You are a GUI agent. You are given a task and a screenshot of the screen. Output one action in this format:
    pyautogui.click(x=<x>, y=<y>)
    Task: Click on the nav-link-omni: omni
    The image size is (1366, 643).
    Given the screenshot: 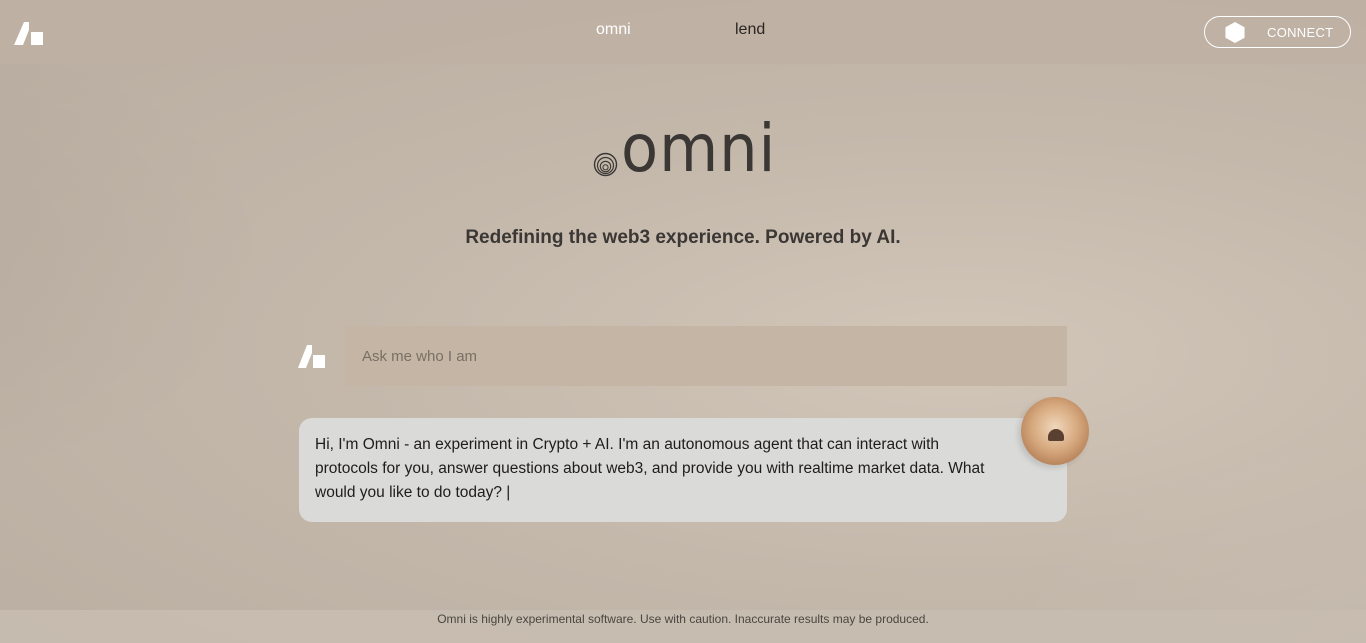 What is the action you would take?
    pyautogui.click(x=613, y=30)
    